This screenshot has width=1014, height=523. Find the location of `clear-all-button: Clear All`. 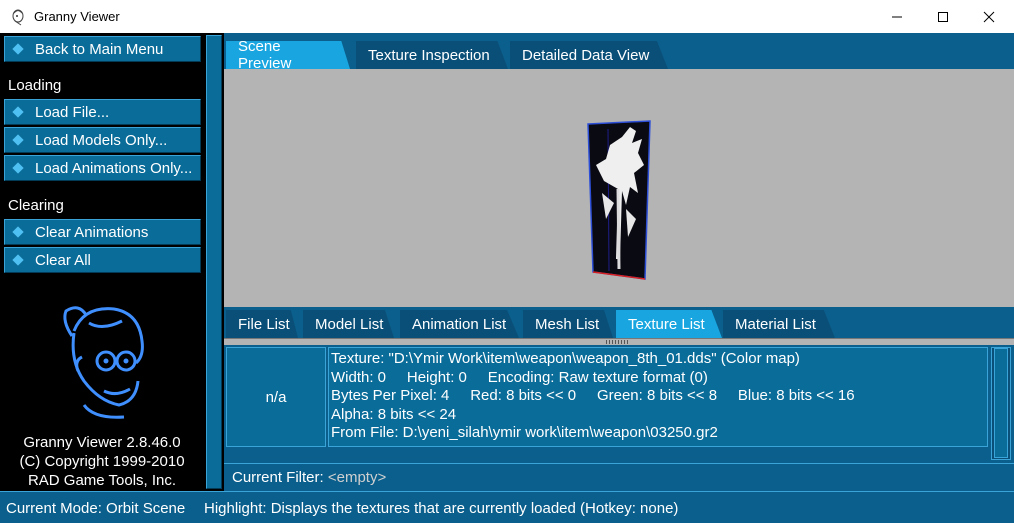

clear-all-button: Clear All is located at coordinates (102, 260).